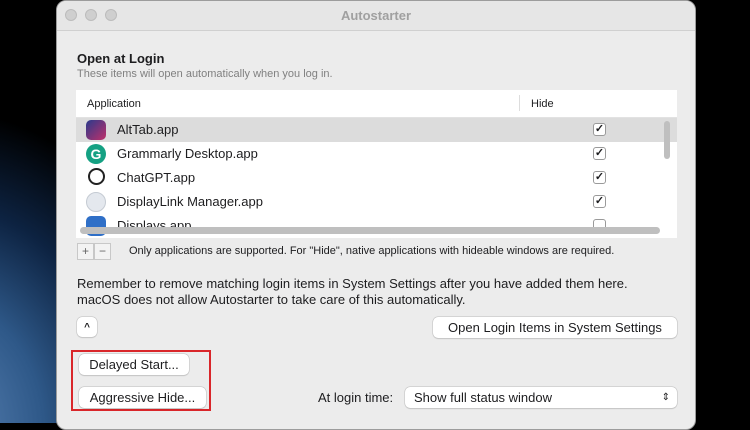  What do you see at coordinates (356, 397) in the screenshot?
I see `login-time-label: At login time:` at bounding box center [356, 397].